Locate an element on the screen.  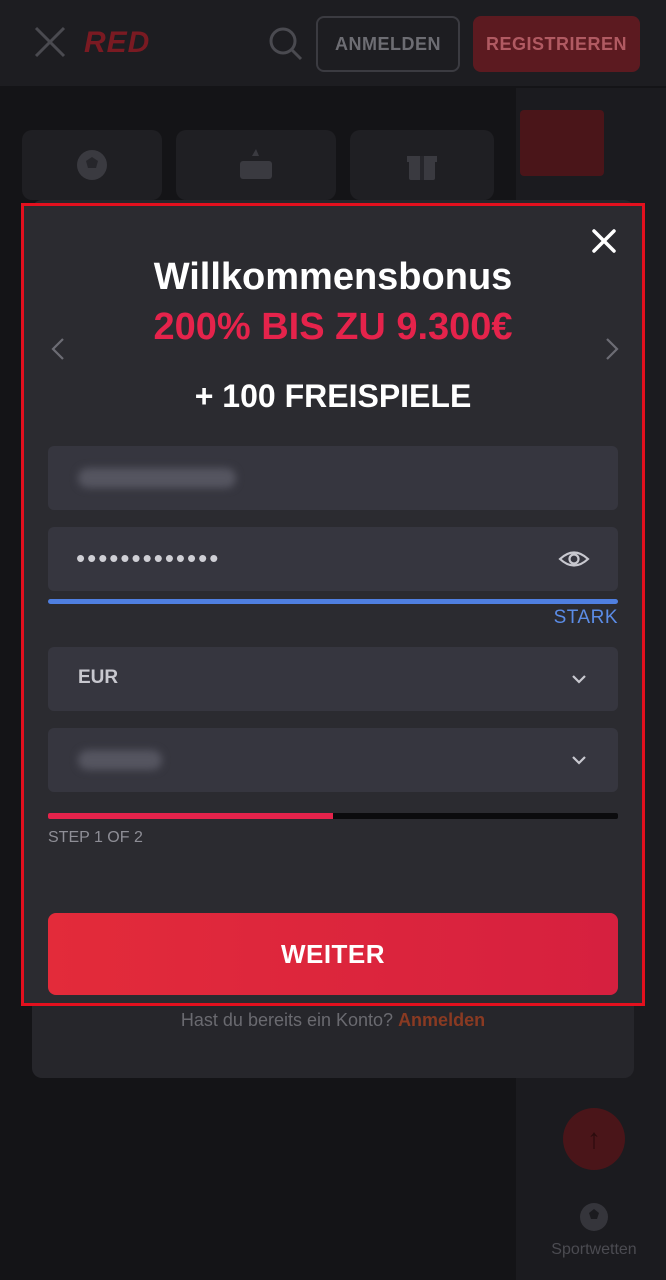
category-bonus is located at coordinates (422, 165).